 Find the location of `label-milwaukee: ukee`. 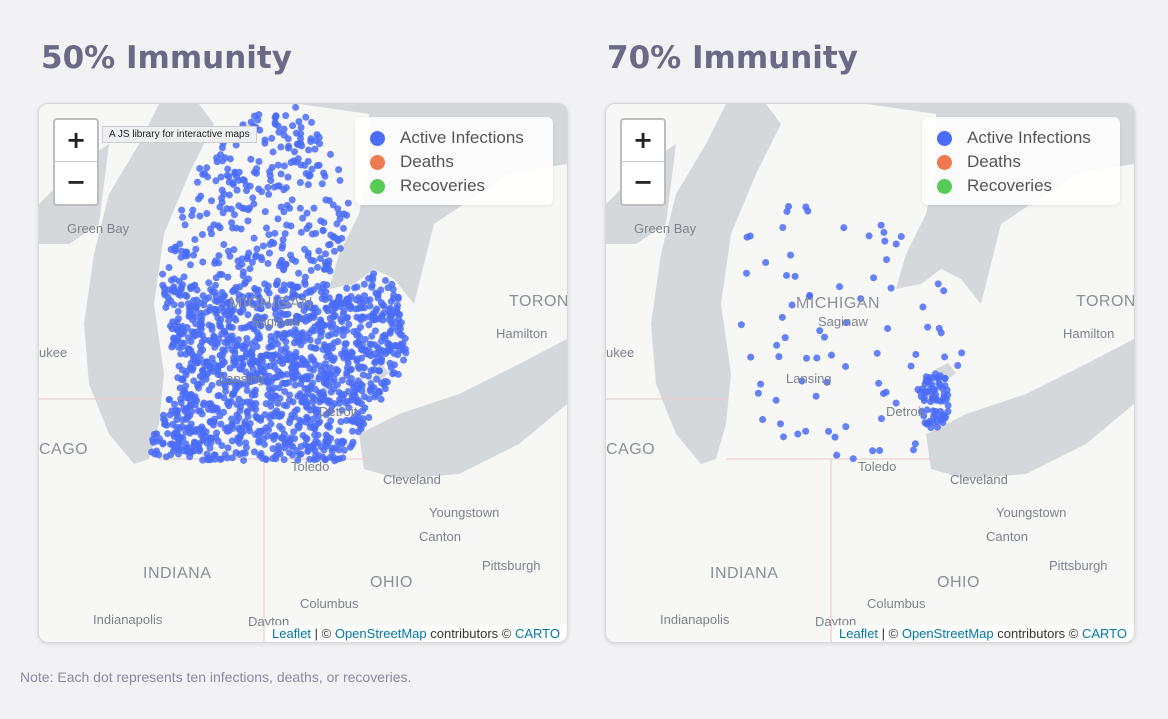

label-milwaukee: ukee is located at coordinates (53, 352).